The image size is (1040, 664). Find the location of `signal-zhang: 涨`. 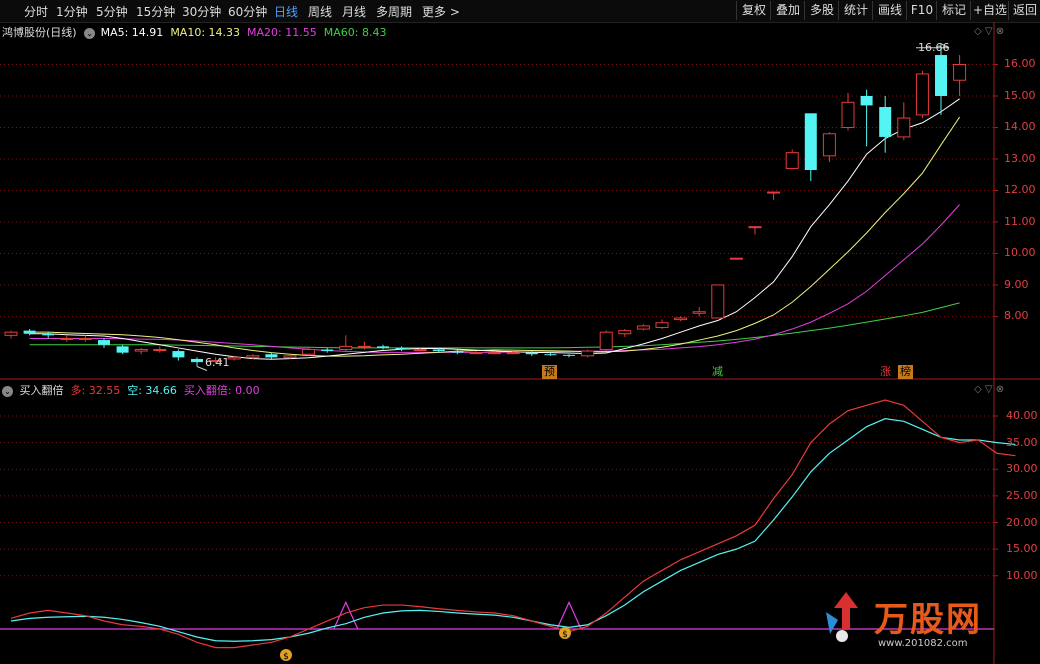

signal-zhang: 涨 is located at coordinates (885, 371).